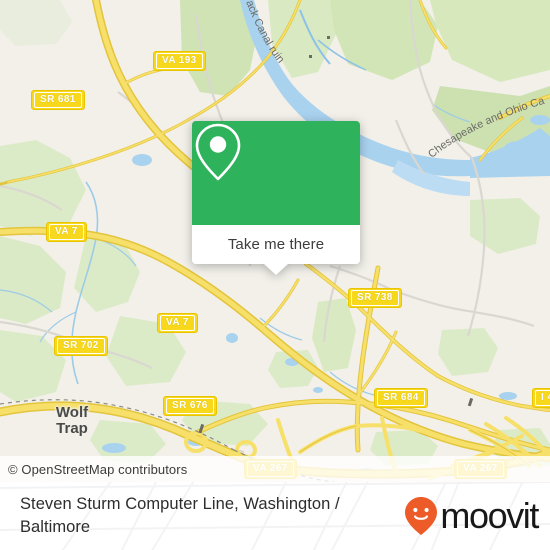  Describe the element at coordinates (489, 515) in the screenshot. I see `moovit-wordmark: moovit` at that location.